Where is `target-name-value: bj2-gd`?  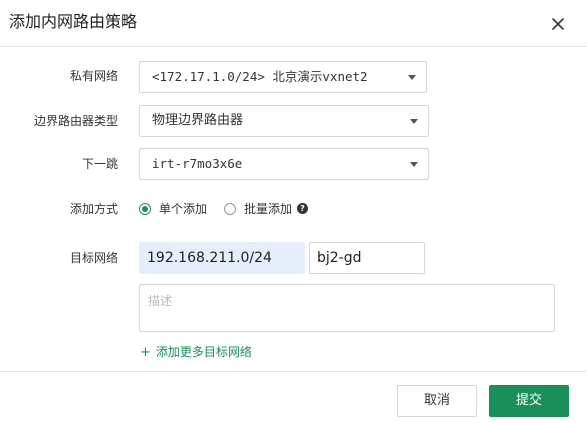 target-name-value: bj2-gd is located at coordinates (339, 258).